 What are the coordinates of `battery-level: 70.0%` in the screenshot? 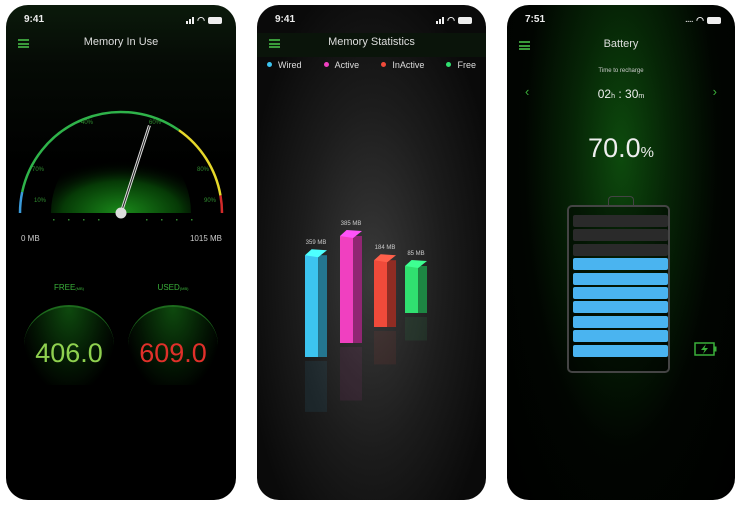 It's located at (621, 148).